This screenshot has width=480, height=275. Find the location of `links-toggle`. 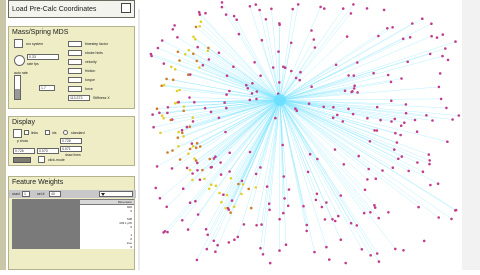

links-toggle is located at coordinates (26, 132).